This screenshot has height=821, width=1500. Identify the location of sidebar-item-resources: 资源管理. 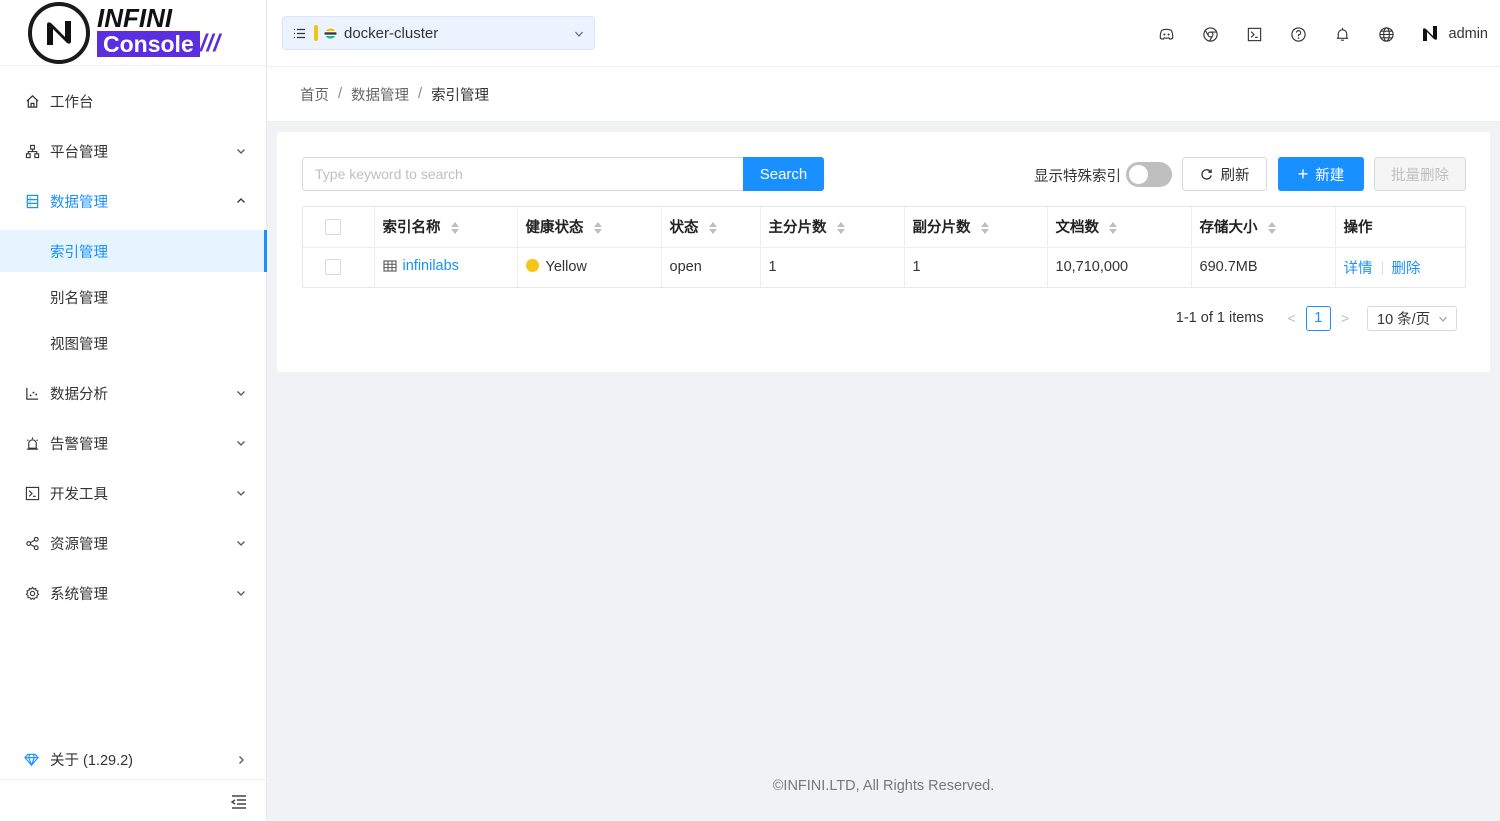
(133, 543).